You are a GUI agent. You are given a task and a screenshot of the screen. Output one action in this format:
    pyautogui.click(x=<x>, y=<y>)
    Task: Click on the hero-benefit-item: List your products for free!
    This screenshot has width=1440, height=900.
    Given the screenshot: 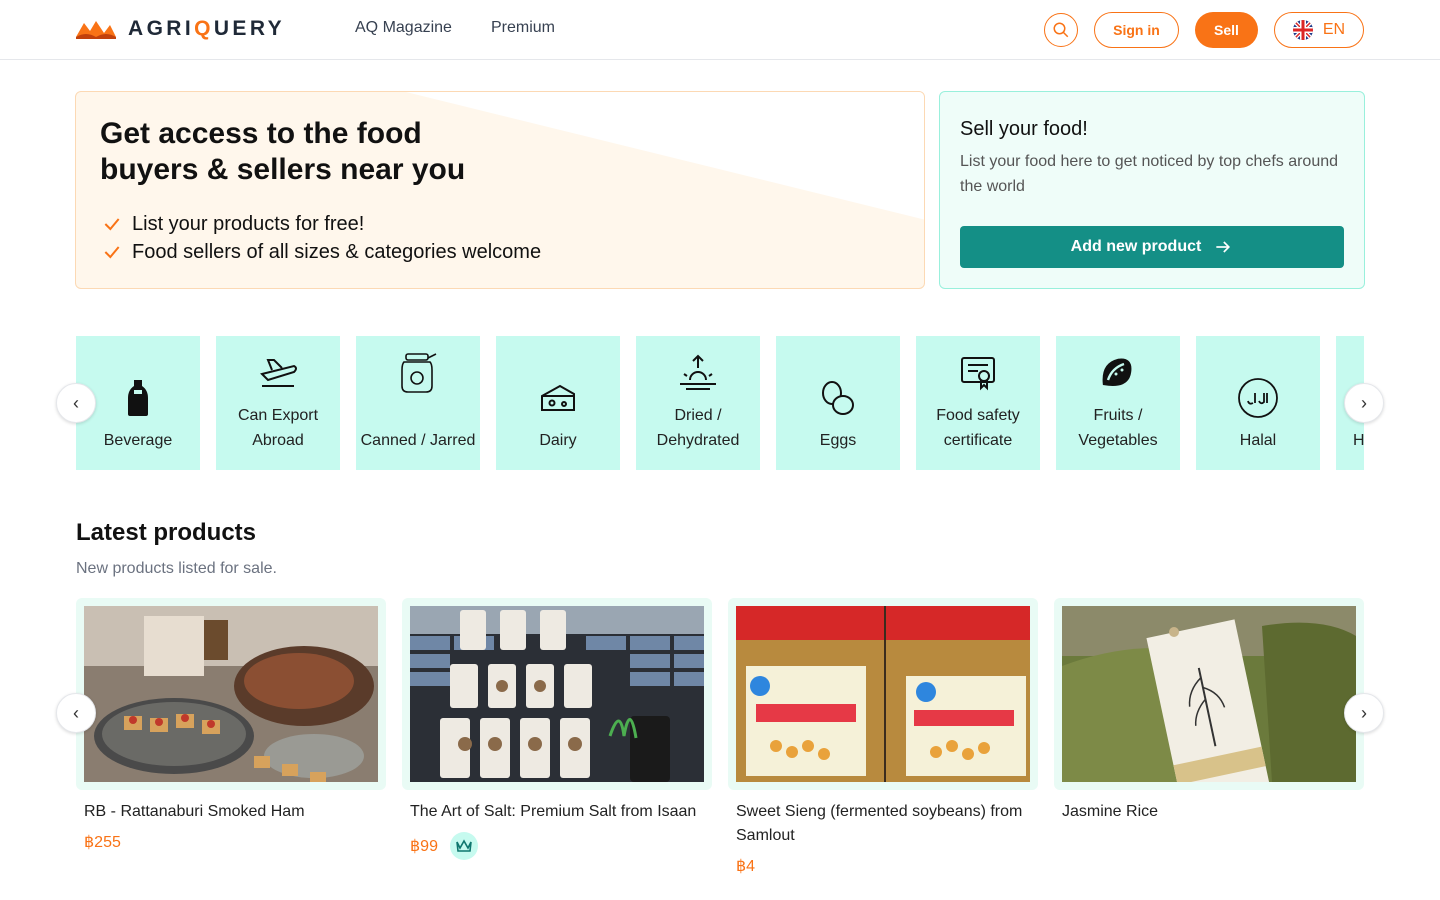 What is the action you would take?
    pyautogui.click(x=321, y=224)
    